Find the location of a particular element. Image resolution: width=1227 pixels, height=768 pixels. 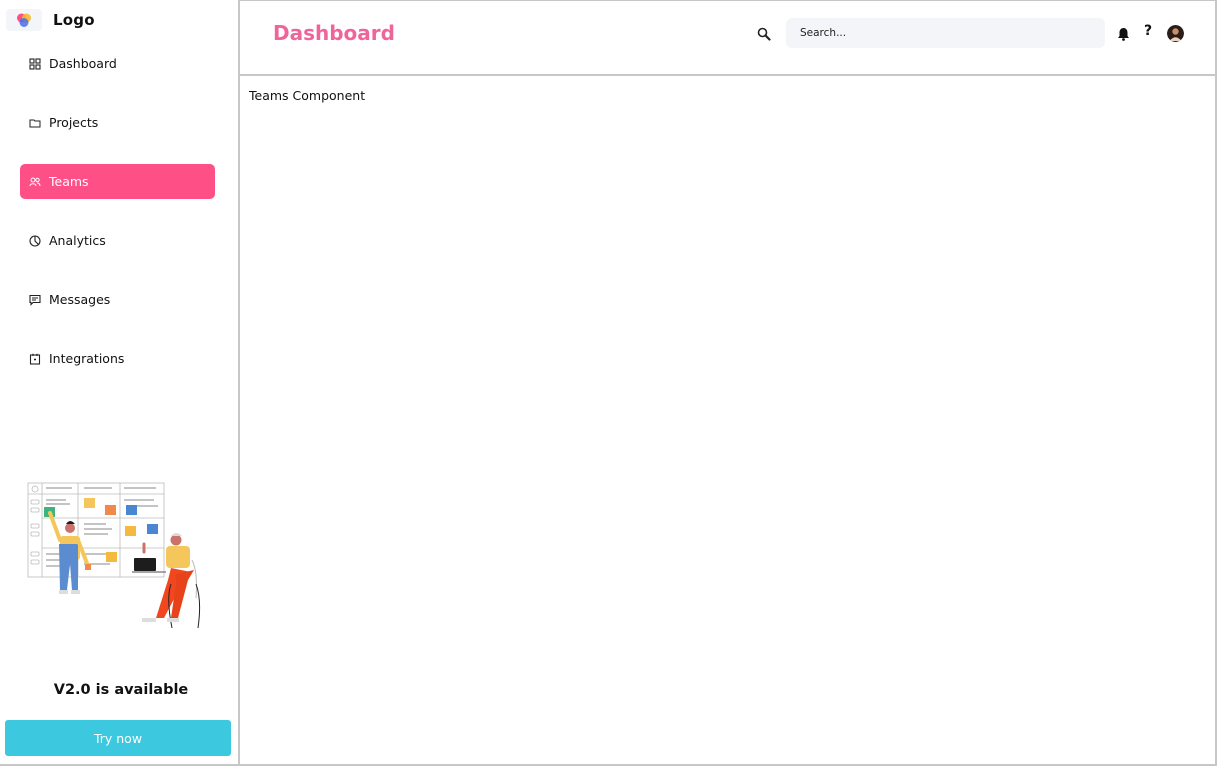

team-illustration is located at coordinates (114, 555).